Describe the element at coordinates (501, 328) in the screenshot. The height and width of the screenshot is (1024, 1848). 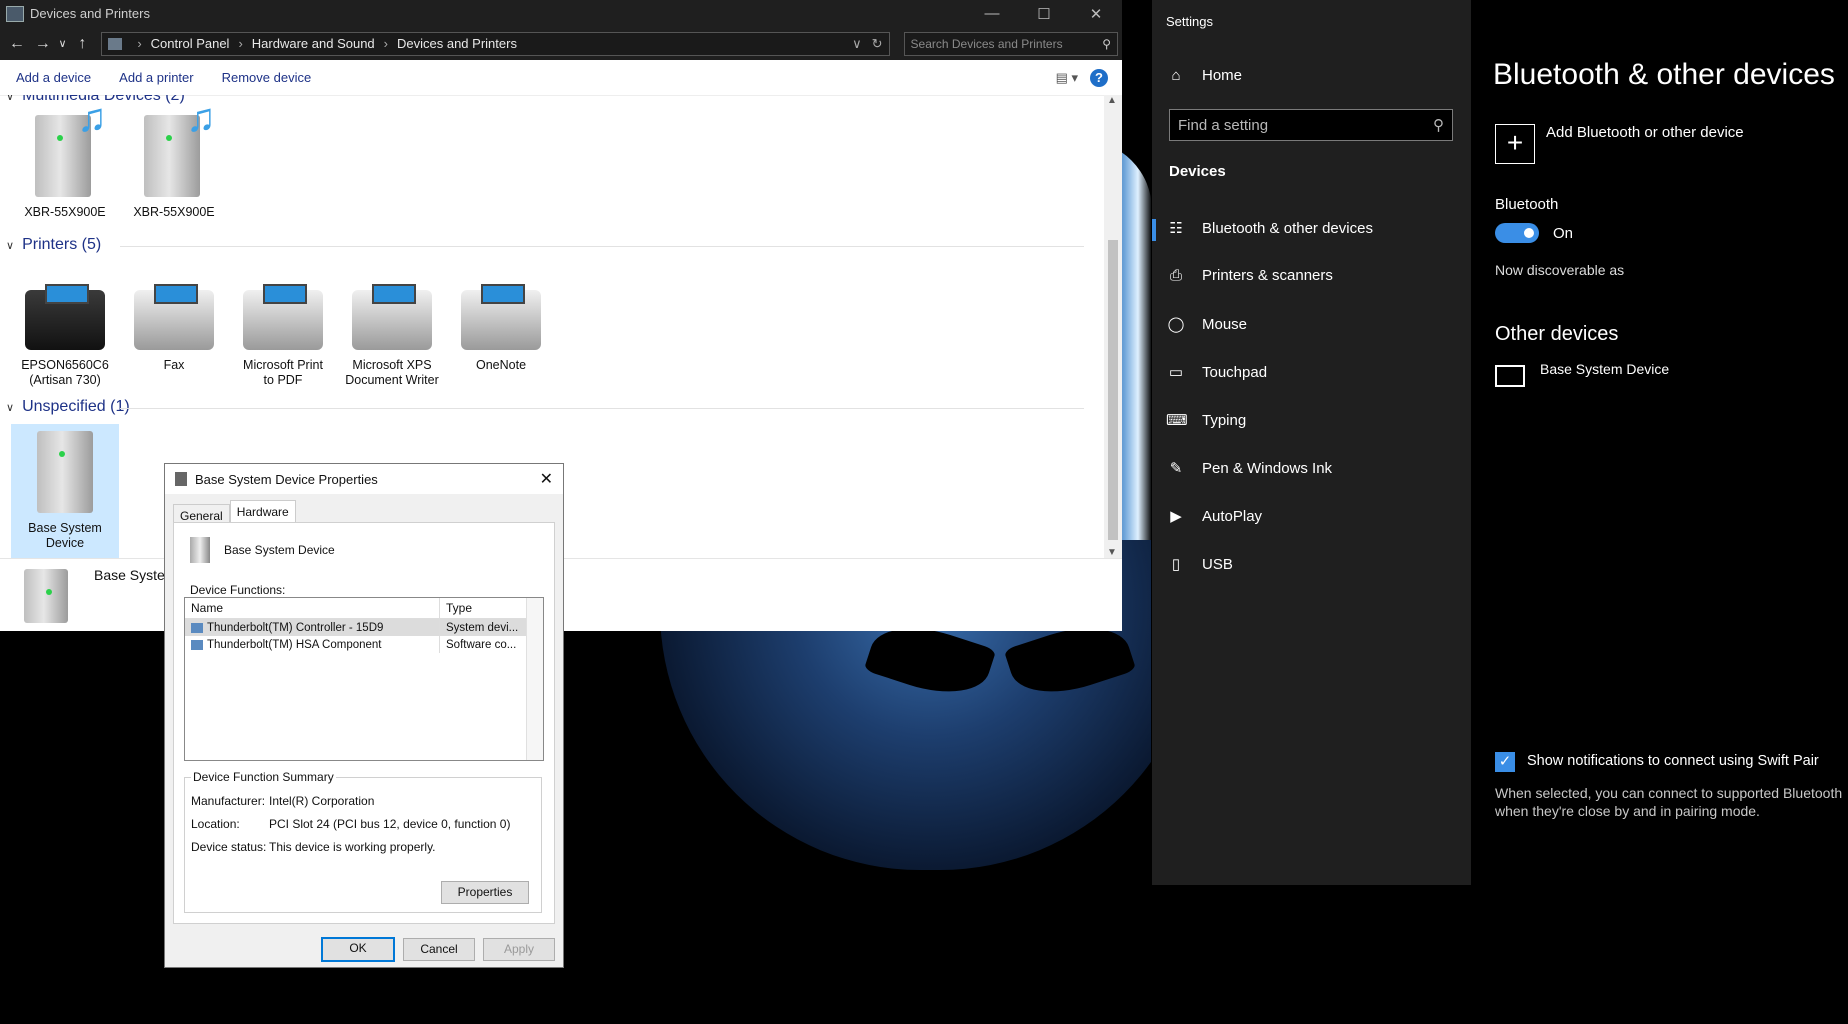
I see `printer-tile: OneNote` at that location.